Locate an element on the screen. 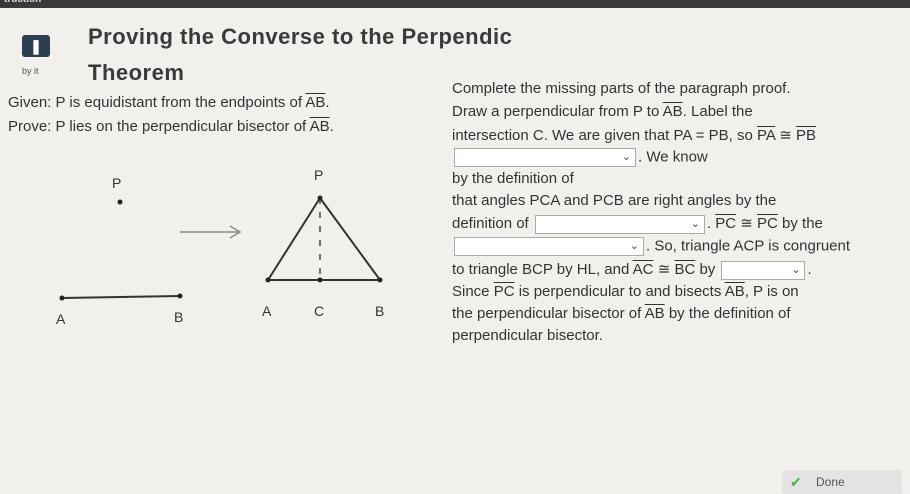 This screenshot has height=494, width=910. proof-line-8: ⌄ . So, triangle ACP is congruent is located at coordinates (651, 246).